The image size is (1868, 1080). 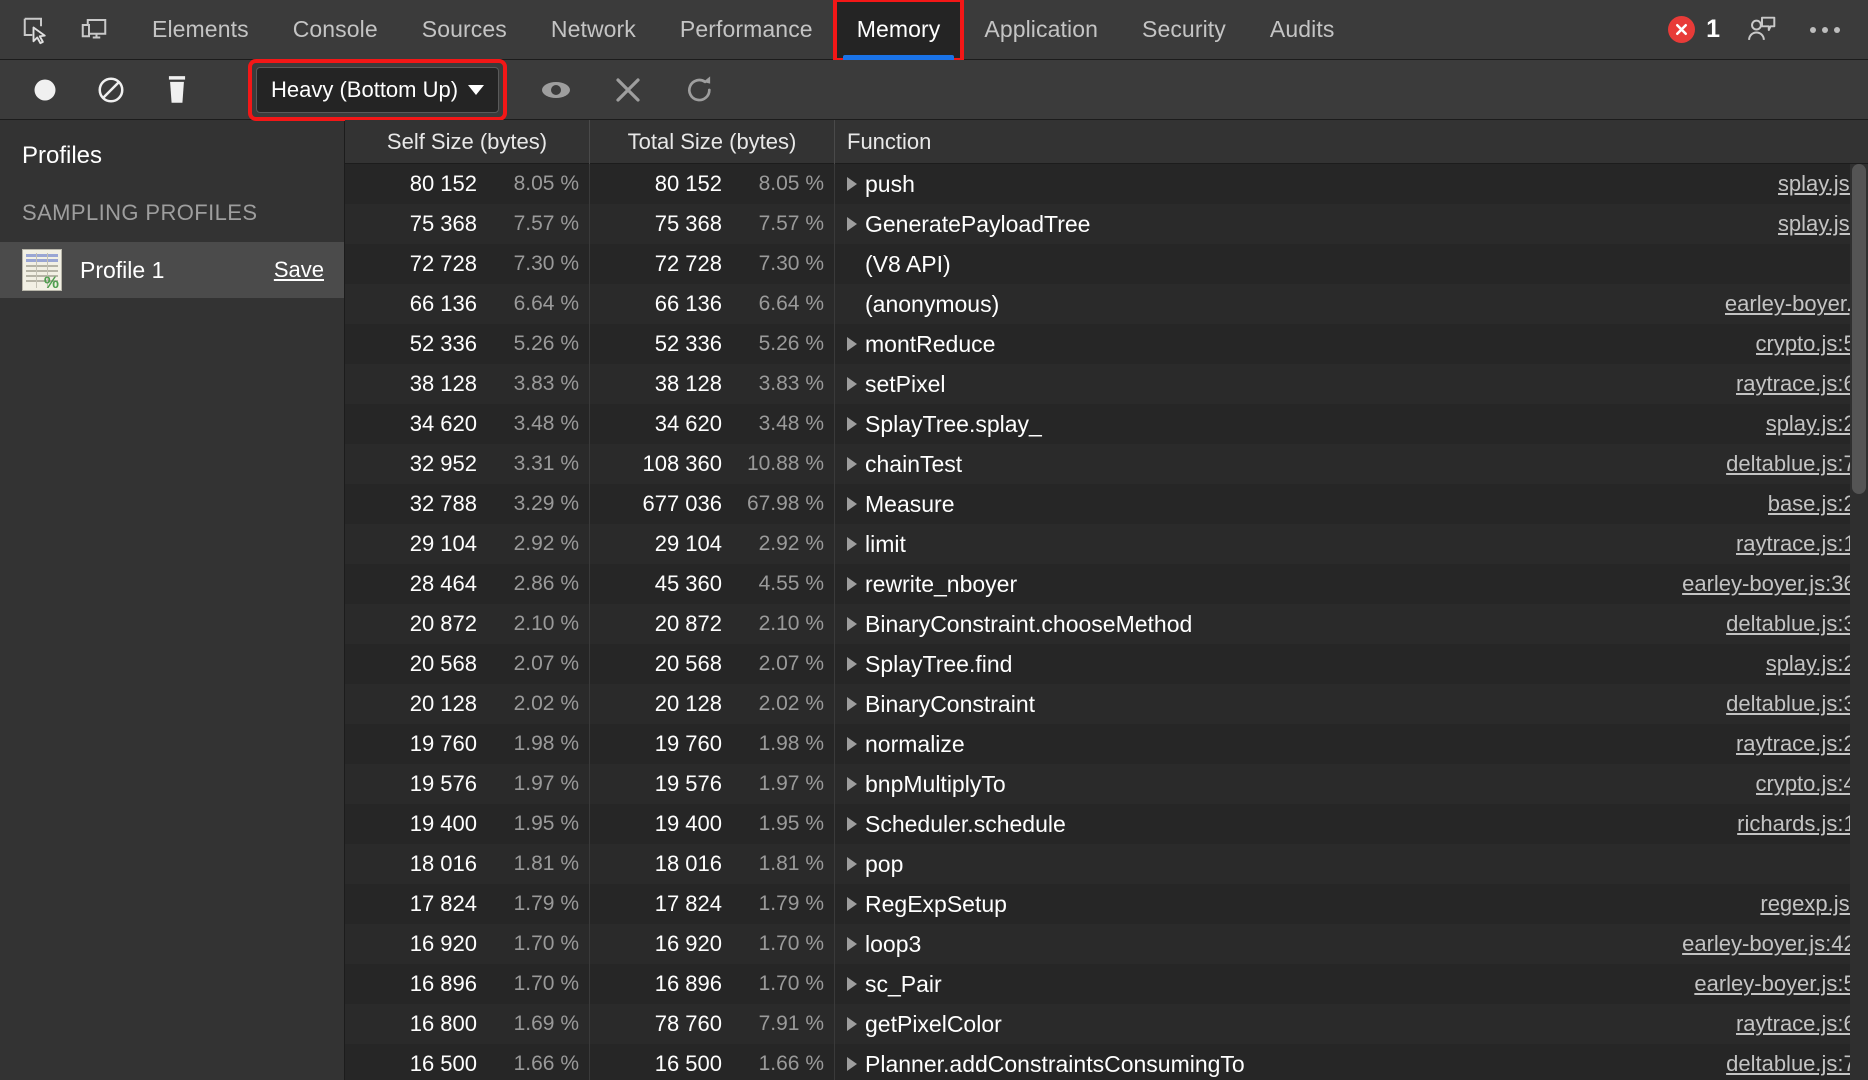 I want to click on total-size-percent: 1.97 %, so click(x=791, y=783).